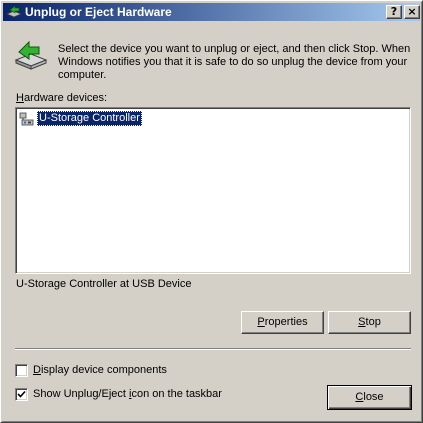 The image size is (423, 423). What do you see at coordinates (373, 397) in the screenshot?
I see `close-button-rest: lose` at bounding box center [373, 397].